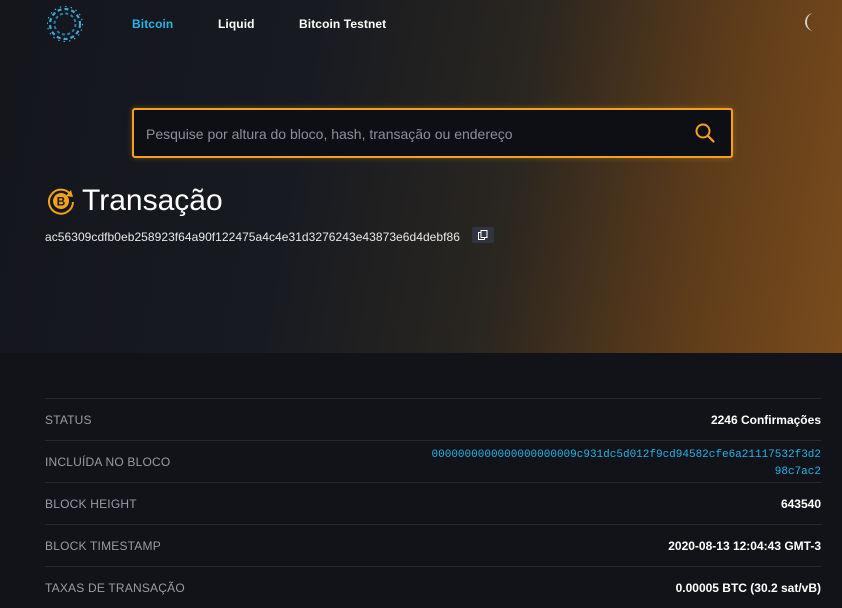 The width and height of the screenshot is (842, 608). Describe the element at coordinates (236, 24) in the screenshot. I see `nav-liquid: Liquid` at that location.